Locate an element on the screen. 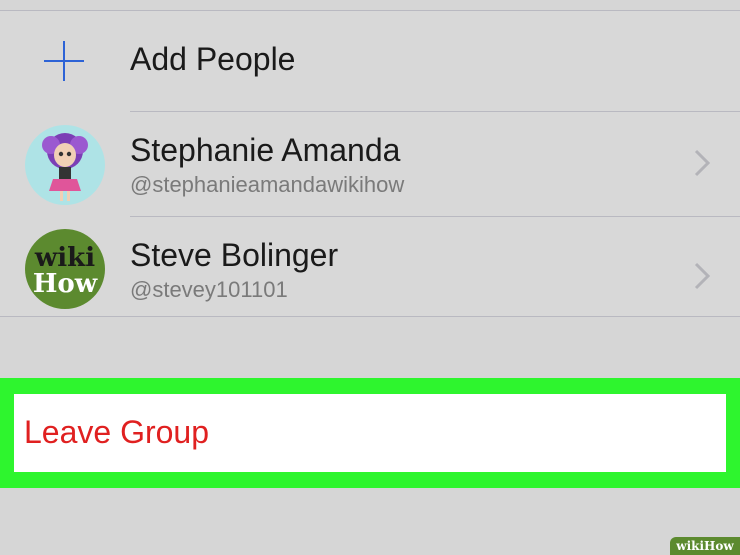 The image size is (740, 555). wikihow-logo-avatar: wiki How is located at coordinates (65, 269).